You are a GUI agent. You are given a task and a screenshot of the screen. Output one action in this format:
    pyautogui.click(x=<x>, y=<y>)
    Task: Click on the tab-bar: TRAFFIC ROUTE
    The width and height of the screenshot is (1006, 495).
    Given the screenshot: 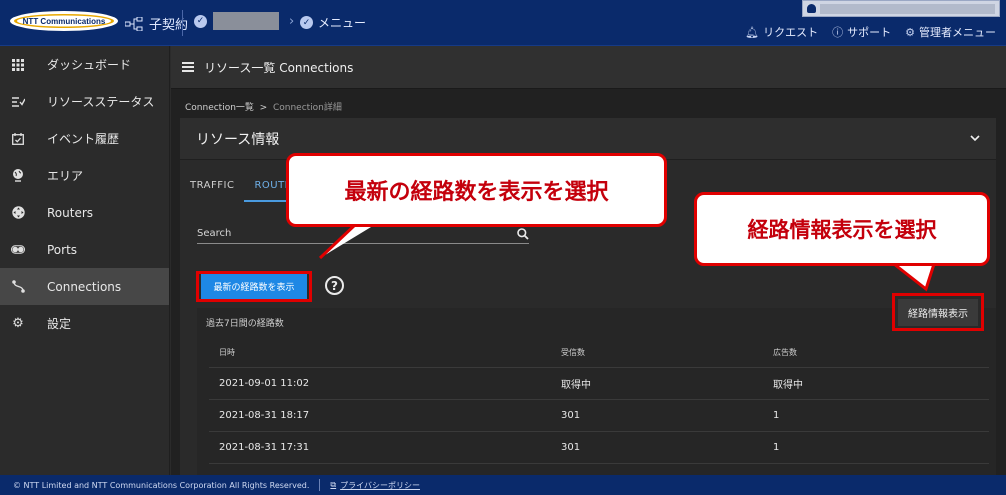 What is the action you would take?
    pyautogui.click(x=241, y=186)
    